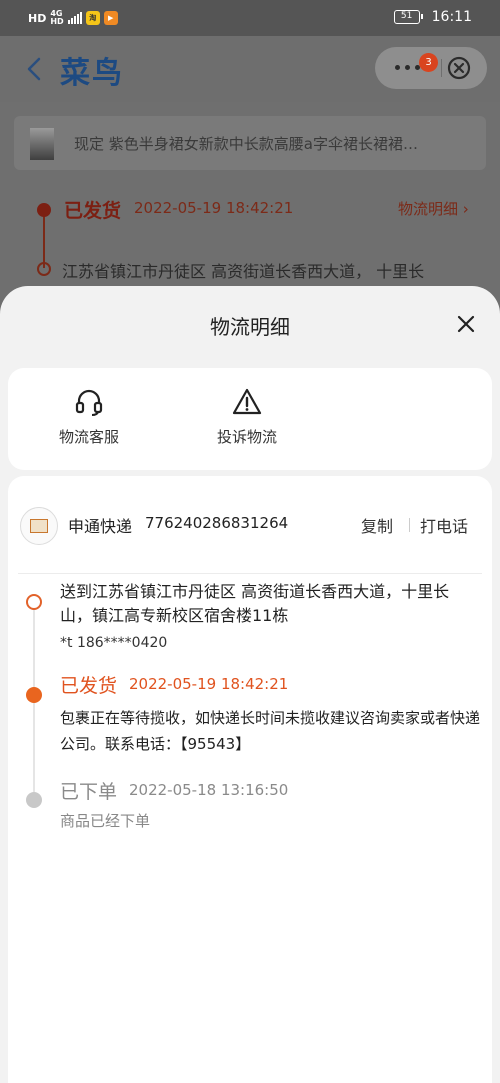  What do you see at coordinates (214, 208) in the screenshot?
I see `bg-shipped-time: 2022-05-19 18:42:21` at bounding box center [214, 208].